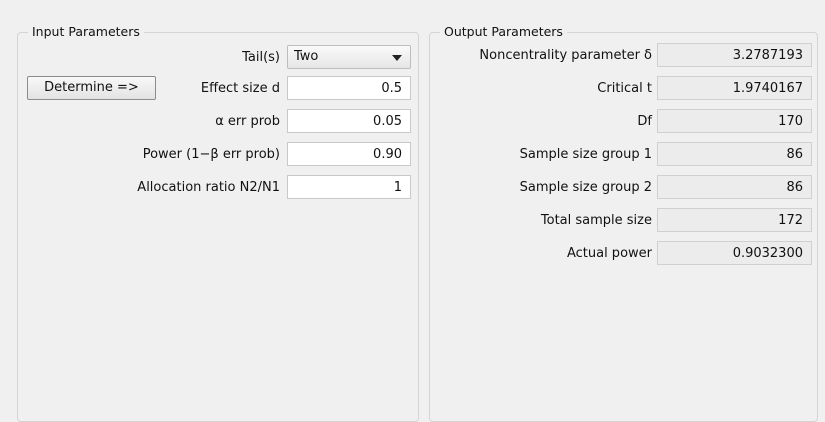 Image resolution: width=825 pixels, height=422 pixels. I want to click on output-row-actual-power: Actual power 0.9032300, so click(623, 254).